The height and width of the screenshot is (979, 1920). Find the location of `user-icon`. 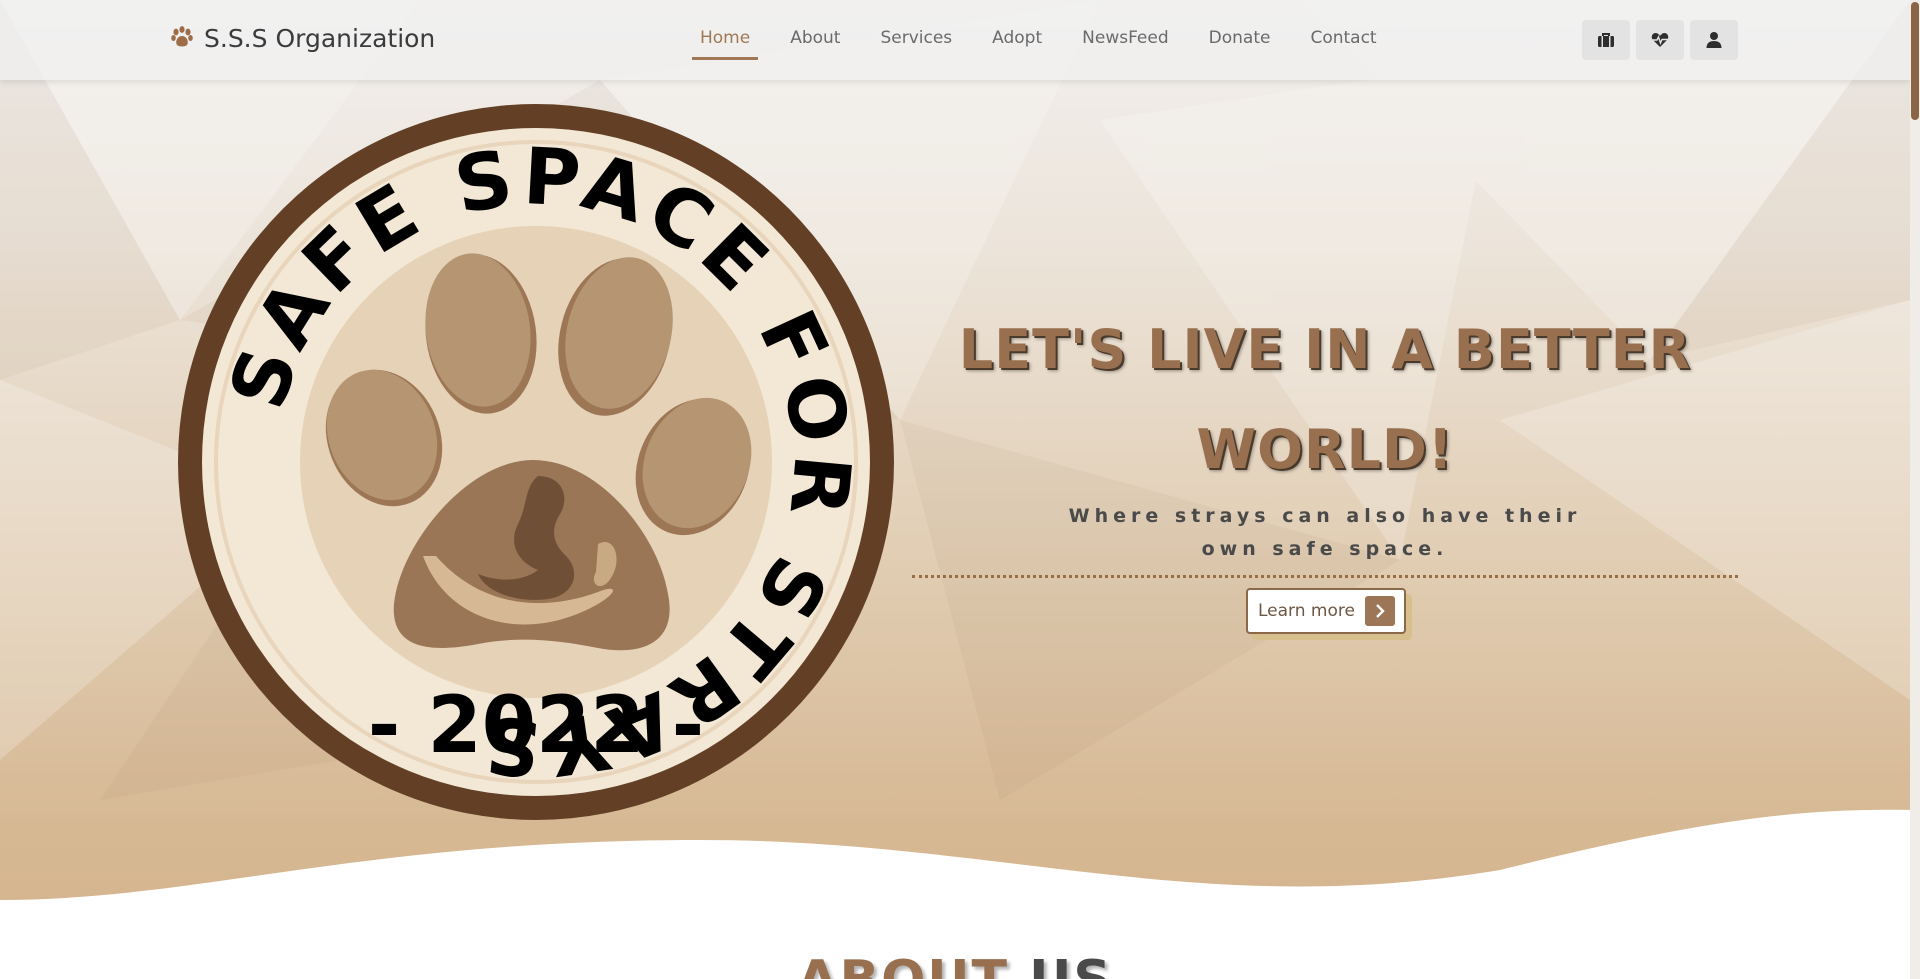

user-icon is located at coordinates (1714, 40).